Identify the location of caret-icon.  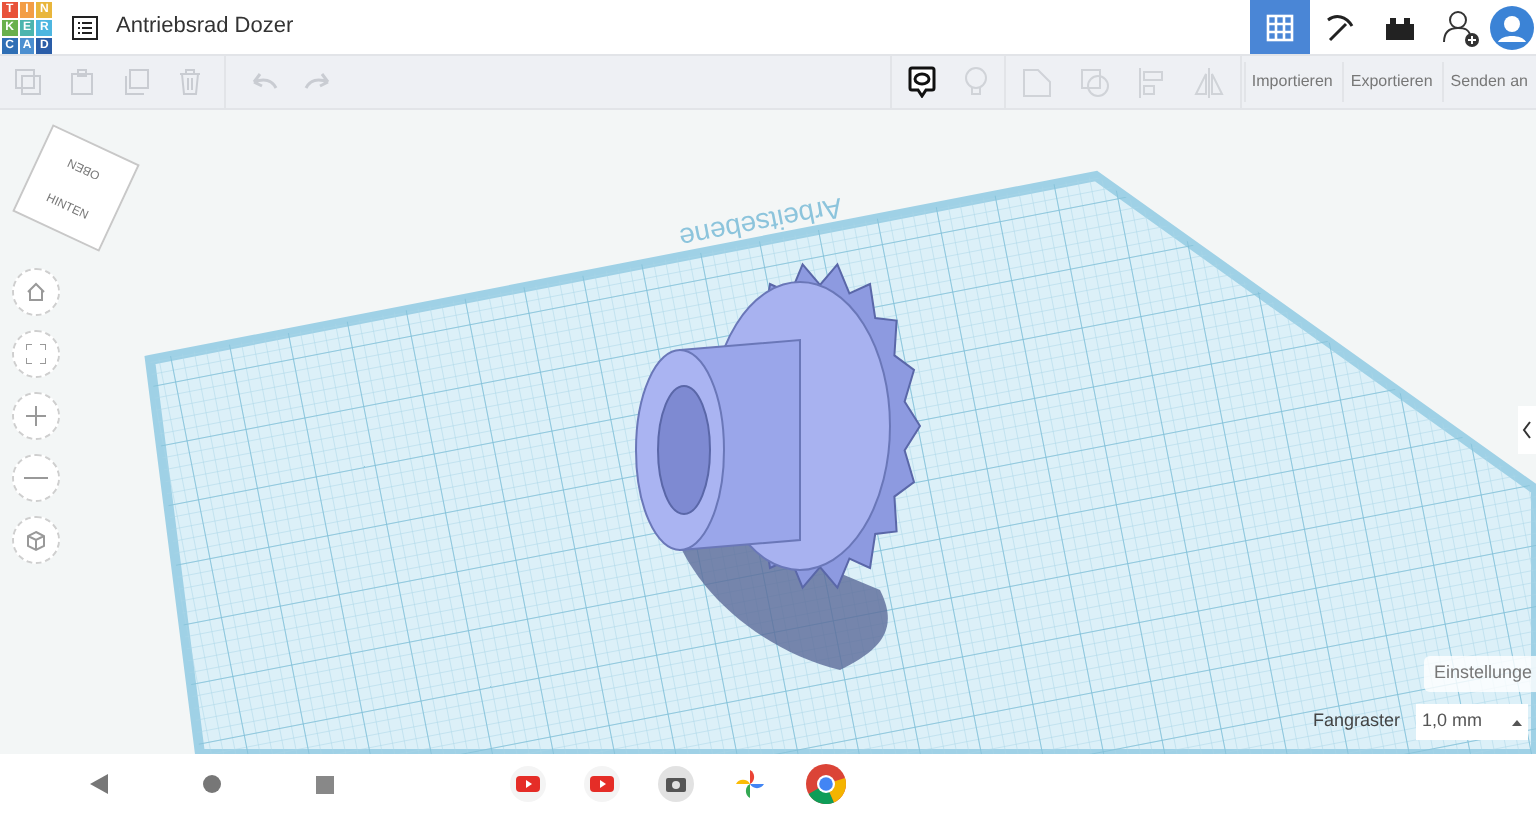
(1517, 722).